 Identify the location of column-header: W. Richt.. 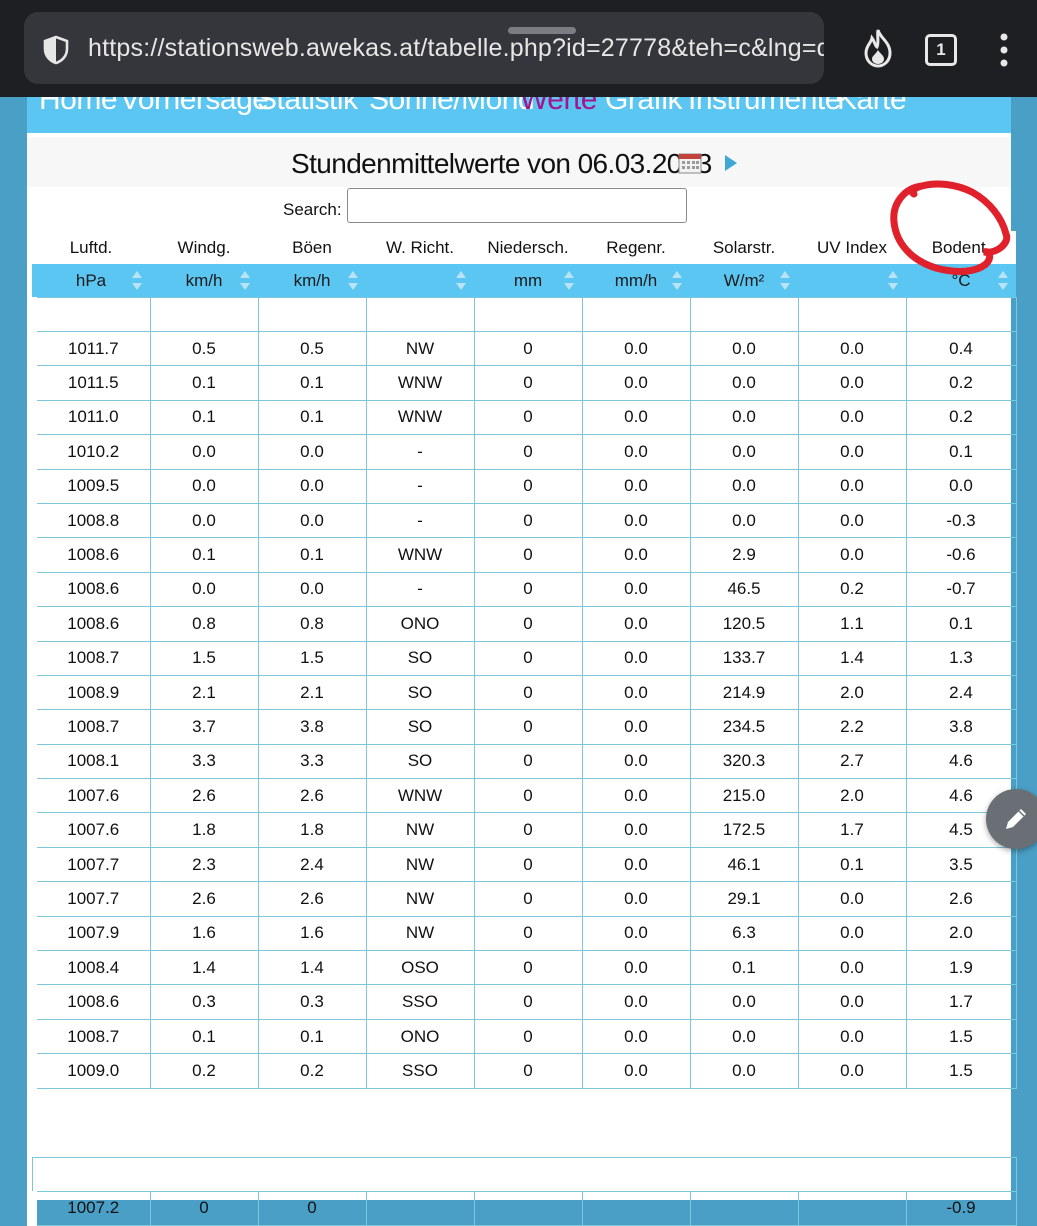
(420, 247).